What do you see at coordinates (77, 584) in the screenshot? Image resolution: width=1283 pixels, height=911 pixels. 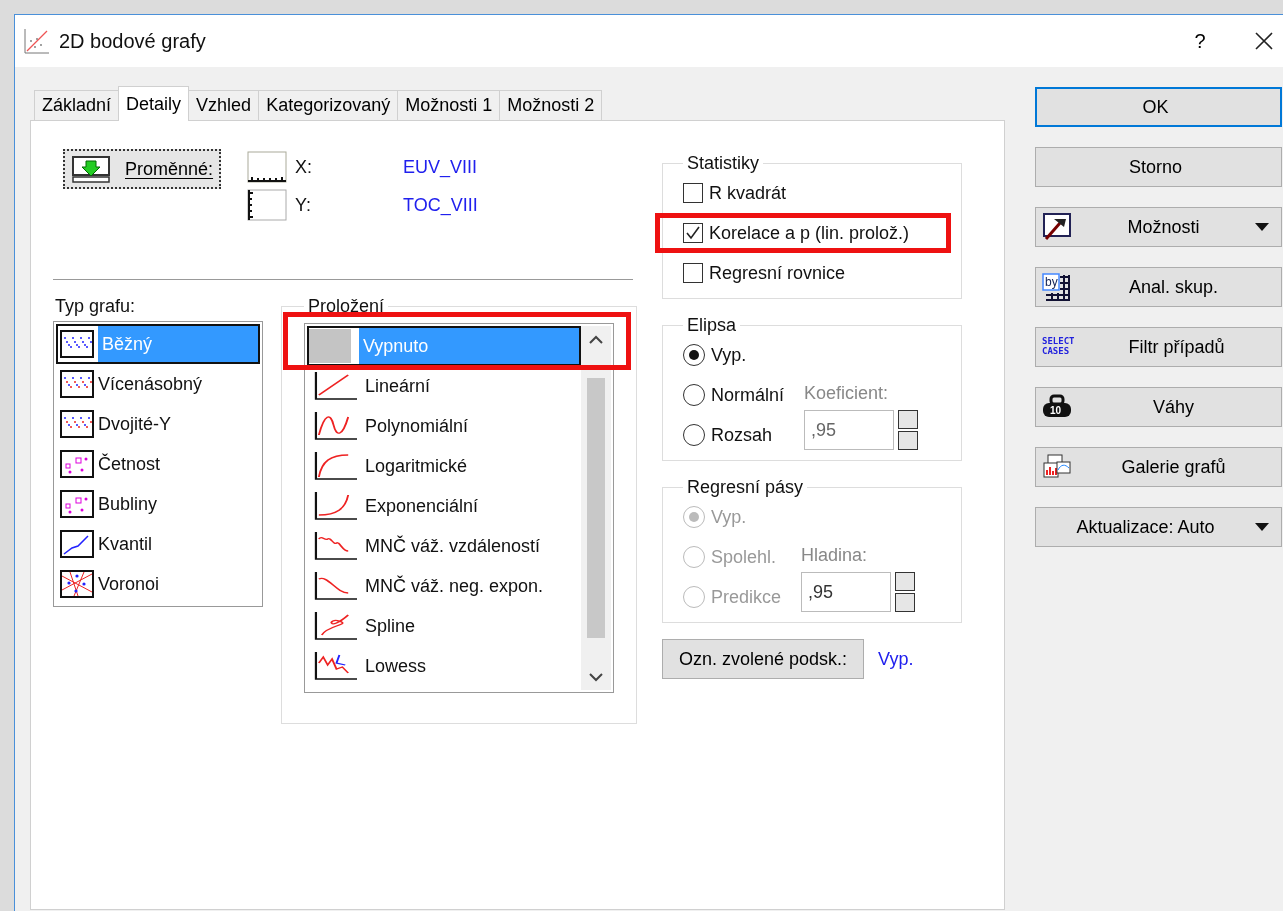 I see `cross-icon` at bounding box center [77, 584].